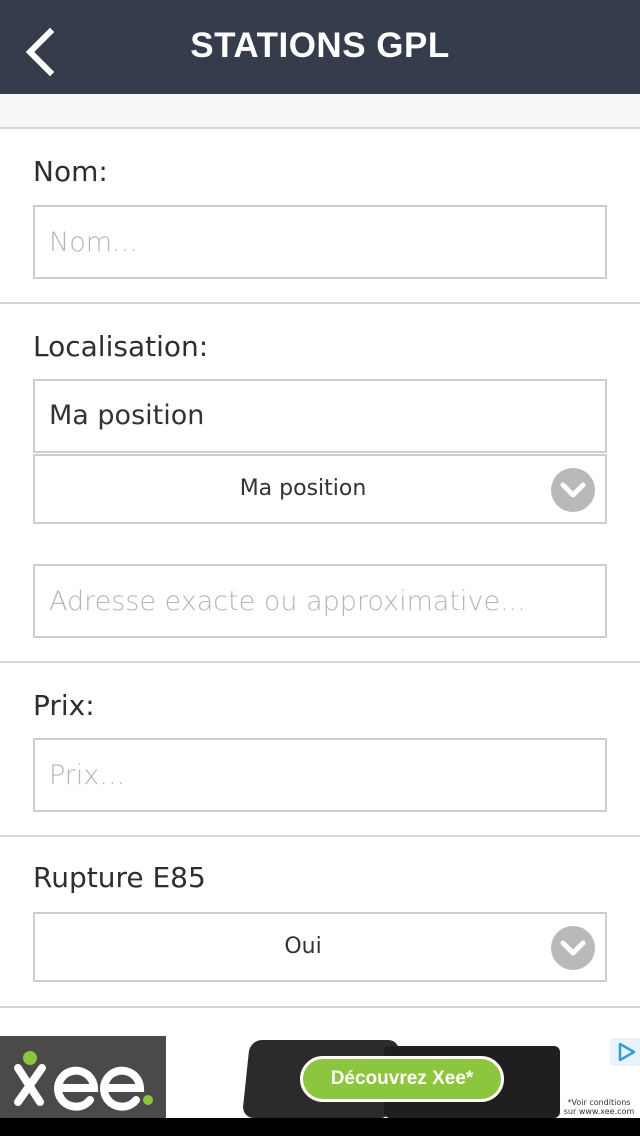  I want to click on address-input, so click(320, 601).